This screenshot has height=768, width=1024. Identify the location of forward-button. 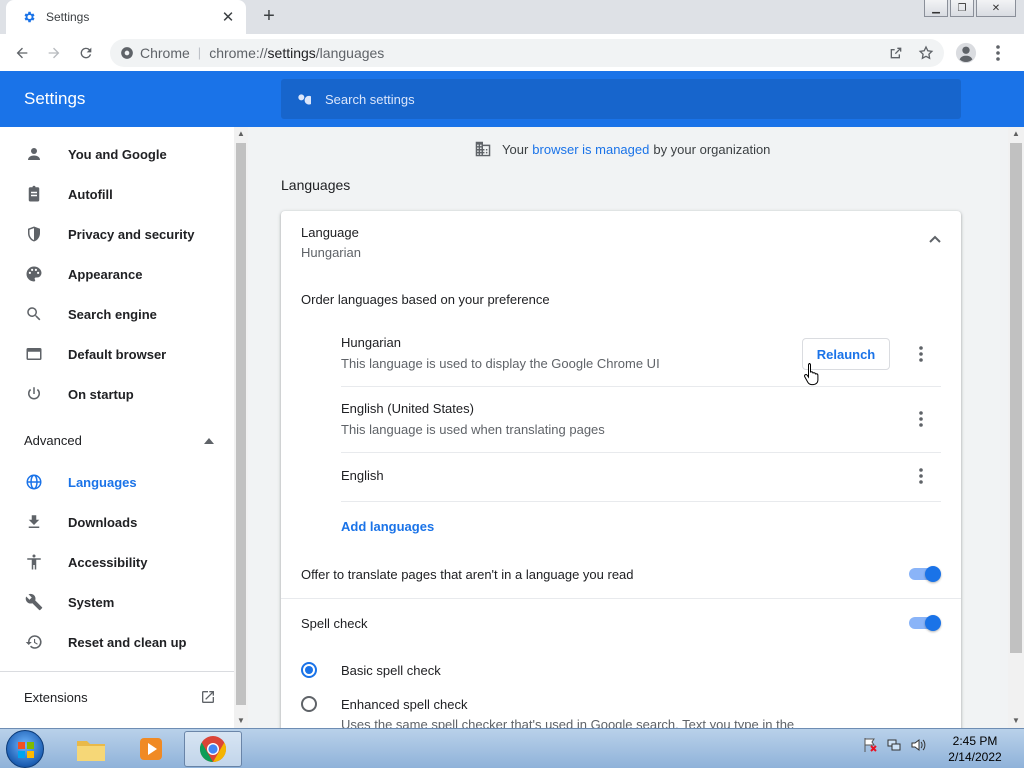
(54, 53).